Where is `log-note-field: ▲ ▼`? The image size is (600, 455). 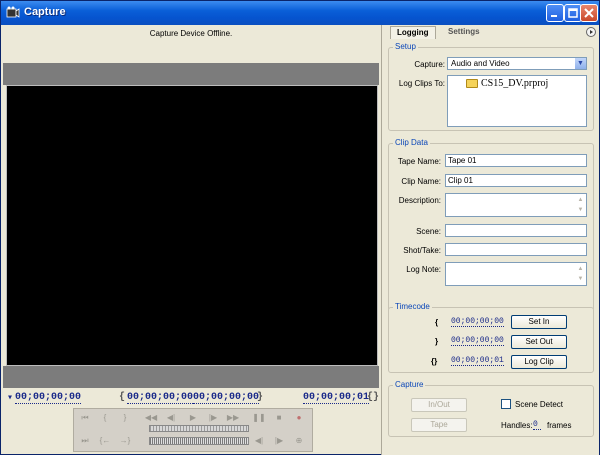 log-note-field: ▲ ▼ is located at coordinates (516, 274).